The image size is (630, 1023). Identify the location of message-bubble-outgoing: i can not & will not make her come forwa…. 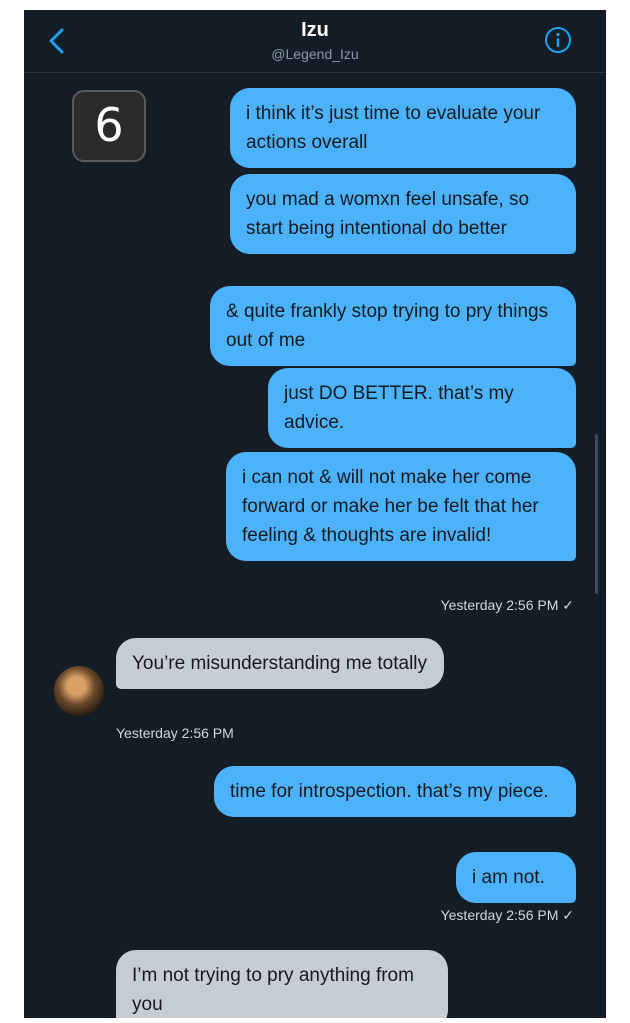
(401, 506).